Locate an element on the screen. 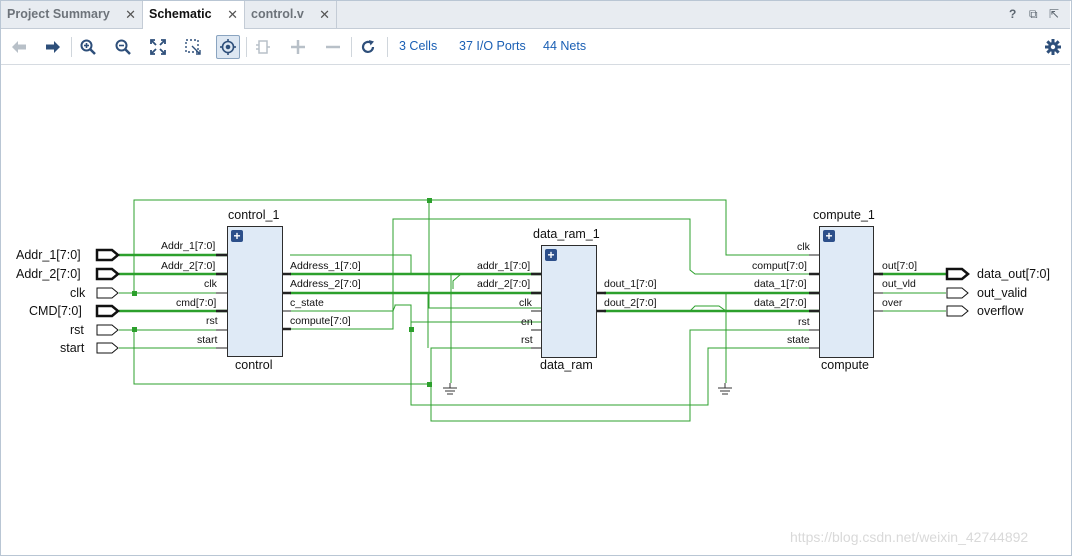 This screenshot has width=1072, height=556. back-icon is located at coordinates (19, 47).